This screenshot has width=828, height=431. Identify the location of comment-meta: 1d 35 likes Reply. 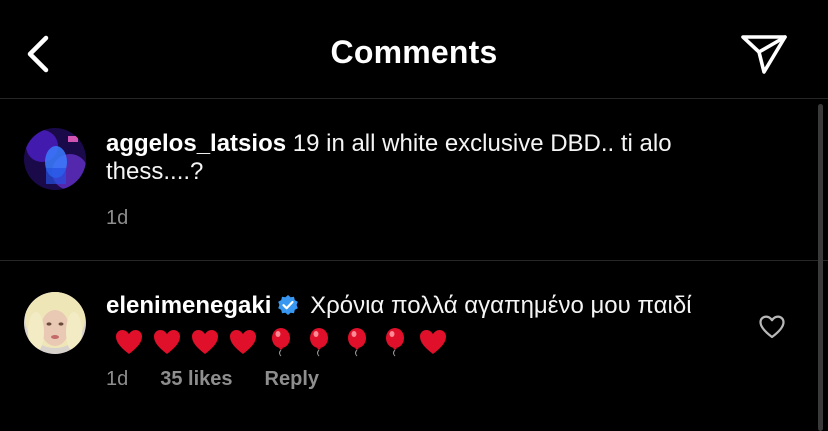
(212, 379).